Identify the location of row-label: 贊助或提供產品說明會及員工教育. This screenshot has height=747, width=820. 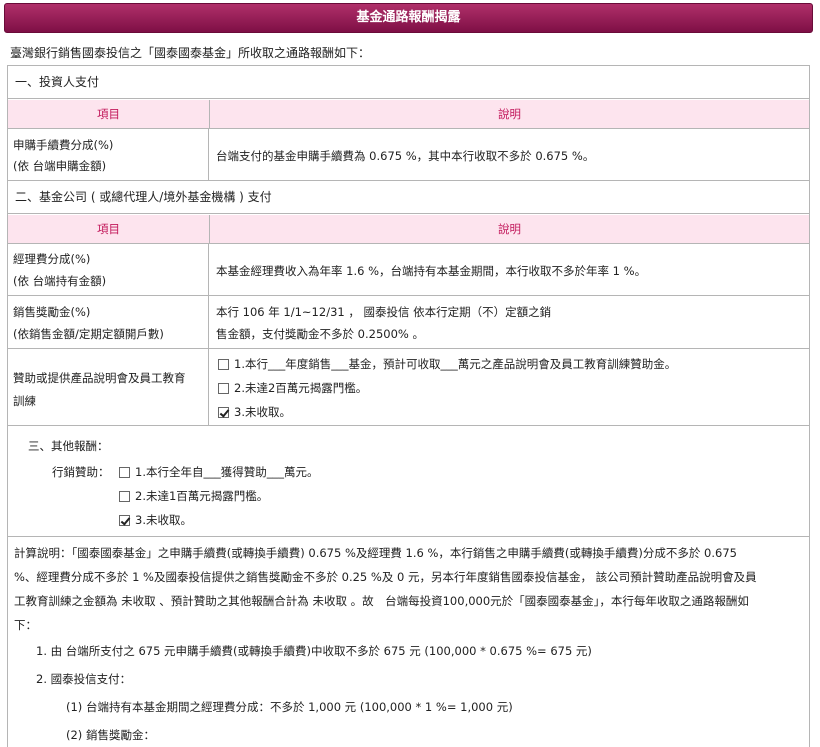
(99, 378).